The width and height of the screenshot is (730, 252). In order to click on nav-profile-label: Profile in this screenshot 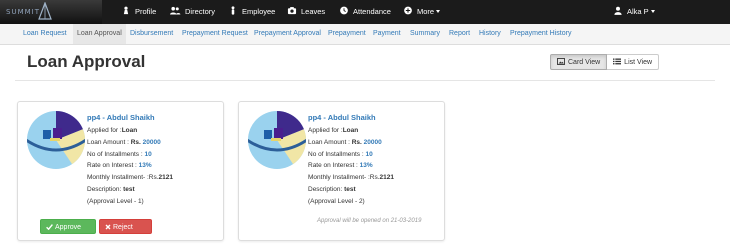, I will do `click(146, 11)`.